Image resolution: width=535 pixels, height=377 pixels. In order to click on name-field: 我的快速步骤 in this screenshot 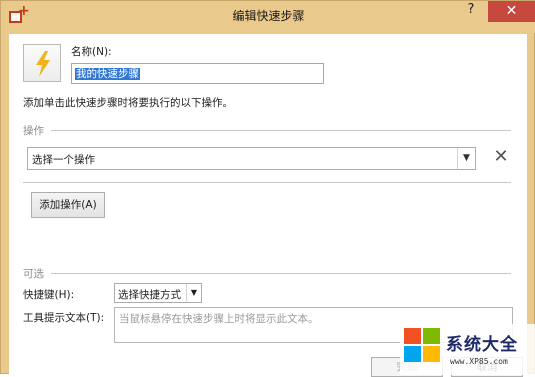, I will do `click(197, 73)`.